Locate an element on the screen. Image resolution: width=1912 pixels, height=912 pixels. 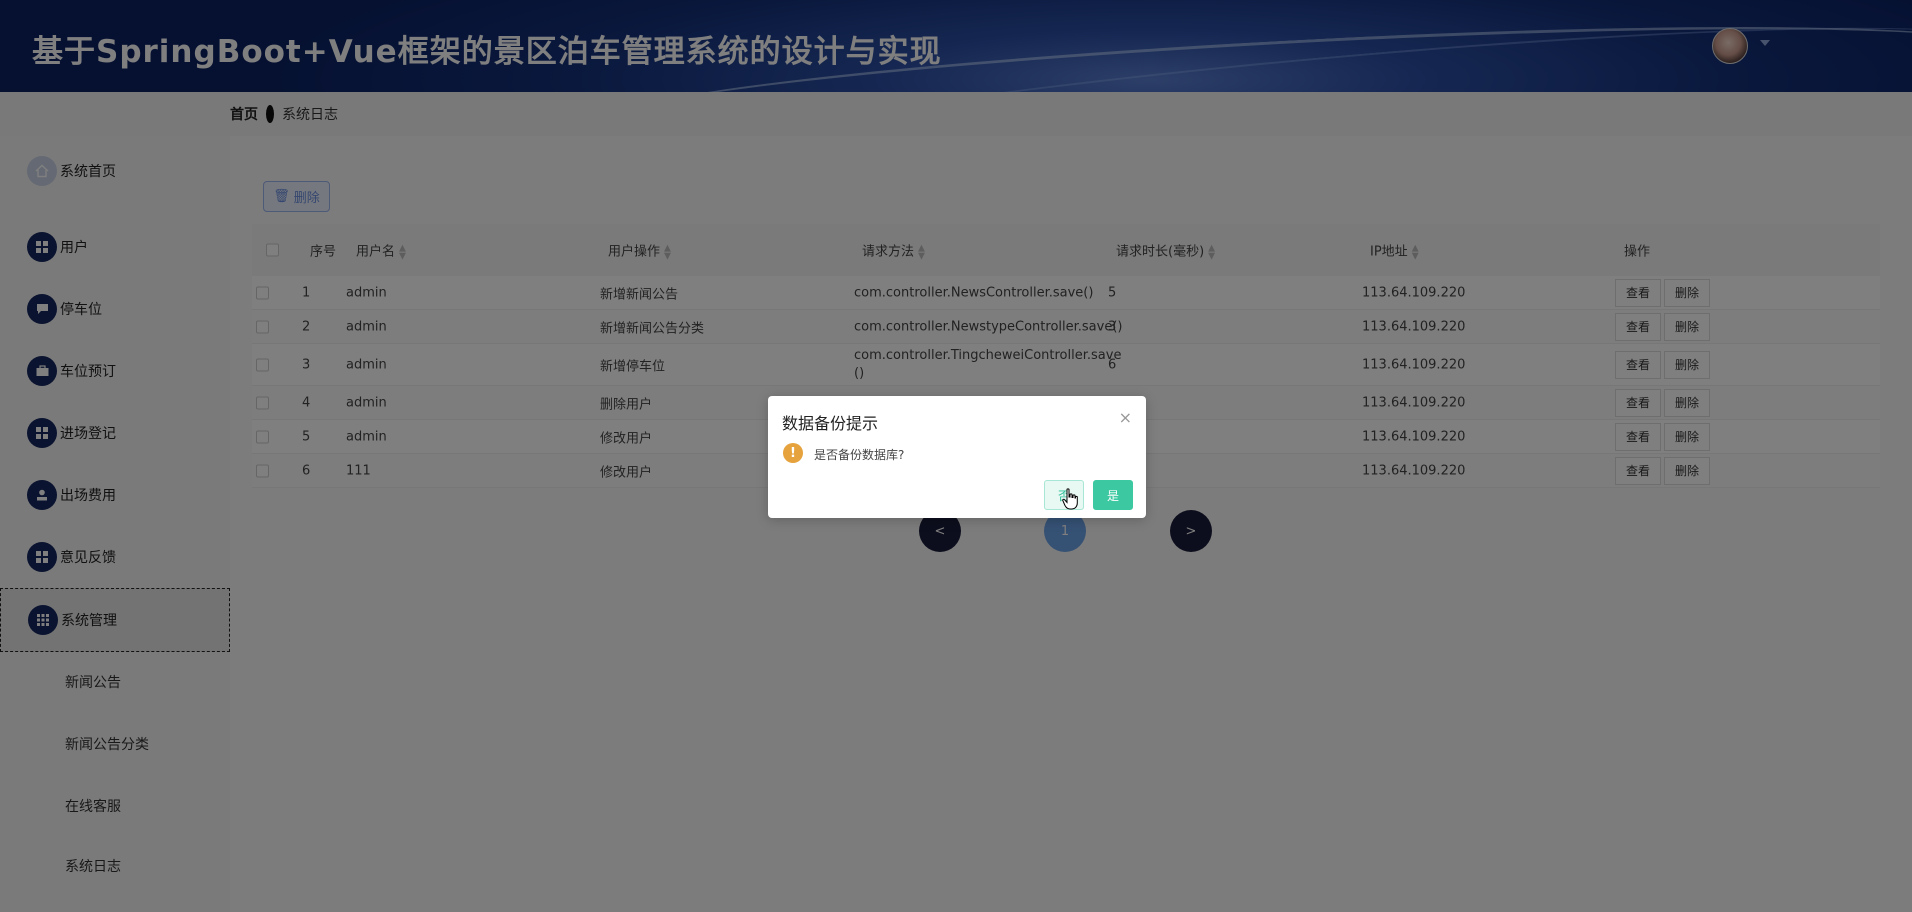
hand-cursor-icon is located at coordinates (1070, 499).